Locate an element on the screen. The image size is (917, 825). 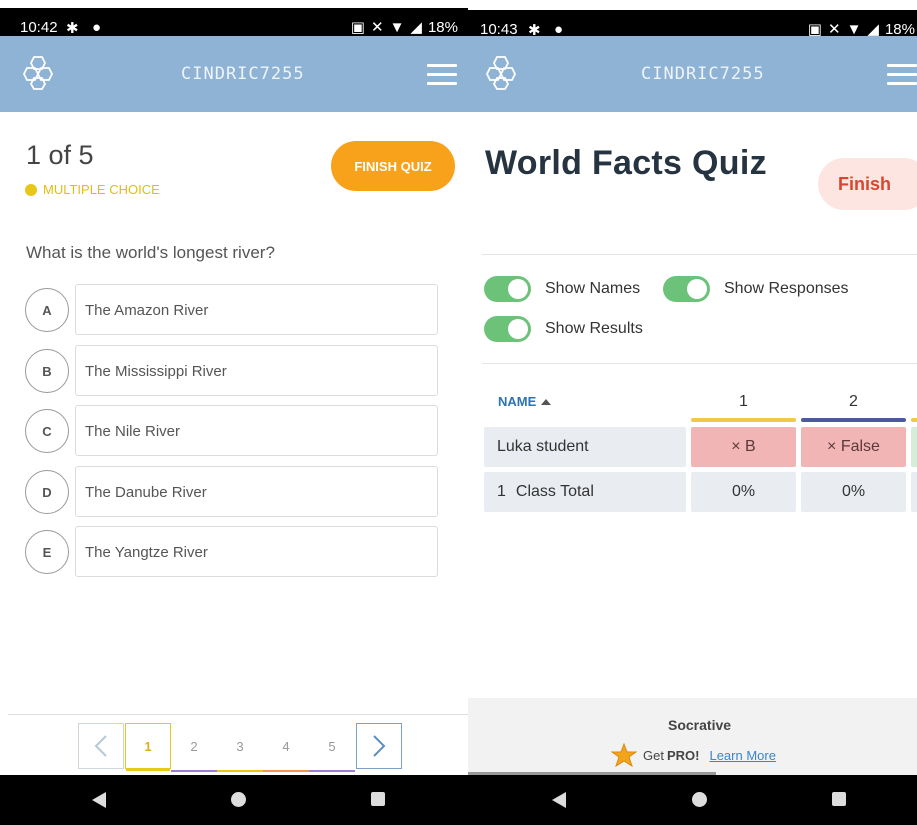
question-type-label: MULTIPLE CHOICE is located at coordinates (101, 189).